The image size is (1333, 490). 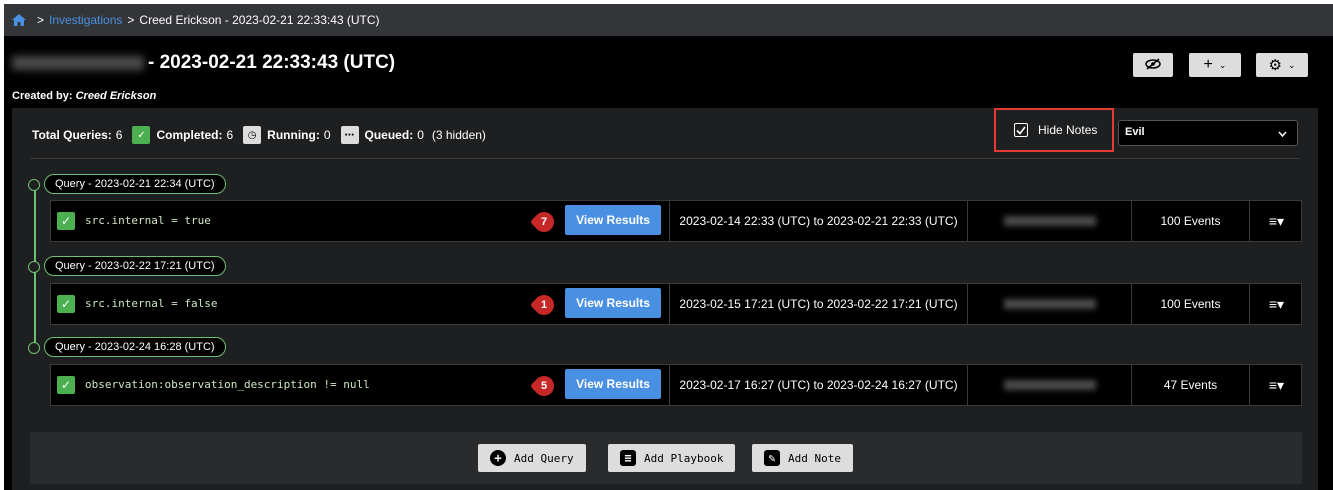 What do you see at coordinates (1282, 134) in the screenshot?
I see `chevron-down-icon` at bounding box center [1282, 134].